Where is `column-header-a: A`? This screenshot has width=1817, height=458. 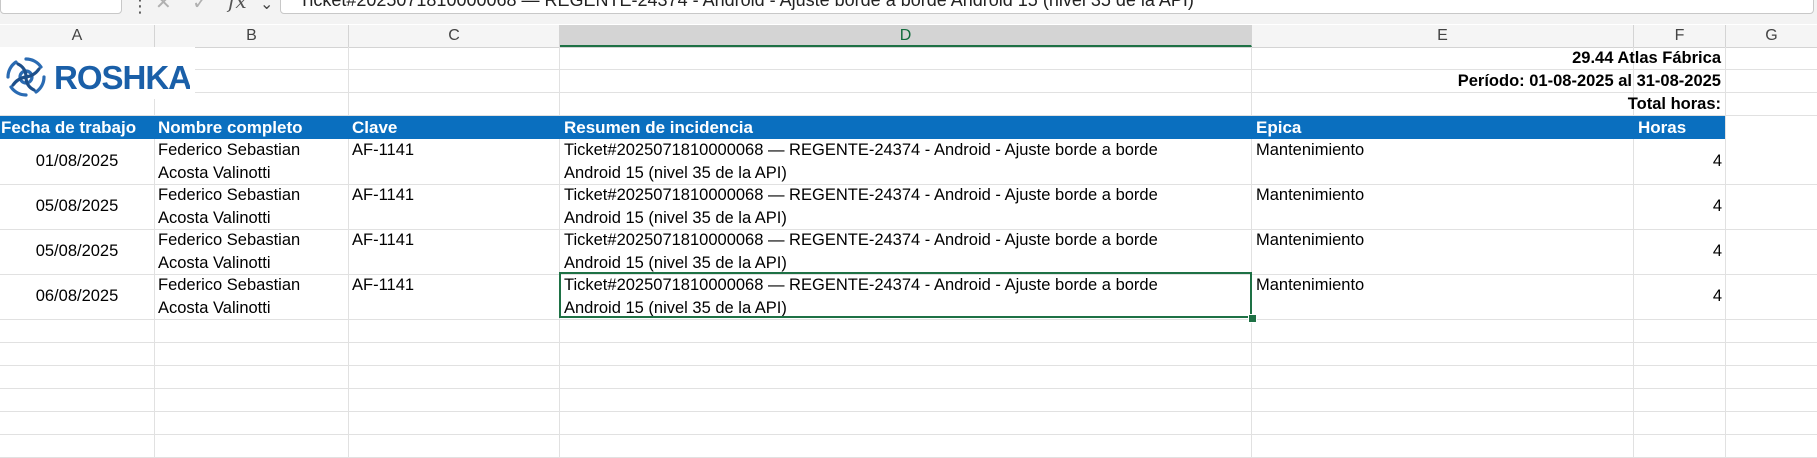 column-header-a: A is located at coordinates (77, 36).